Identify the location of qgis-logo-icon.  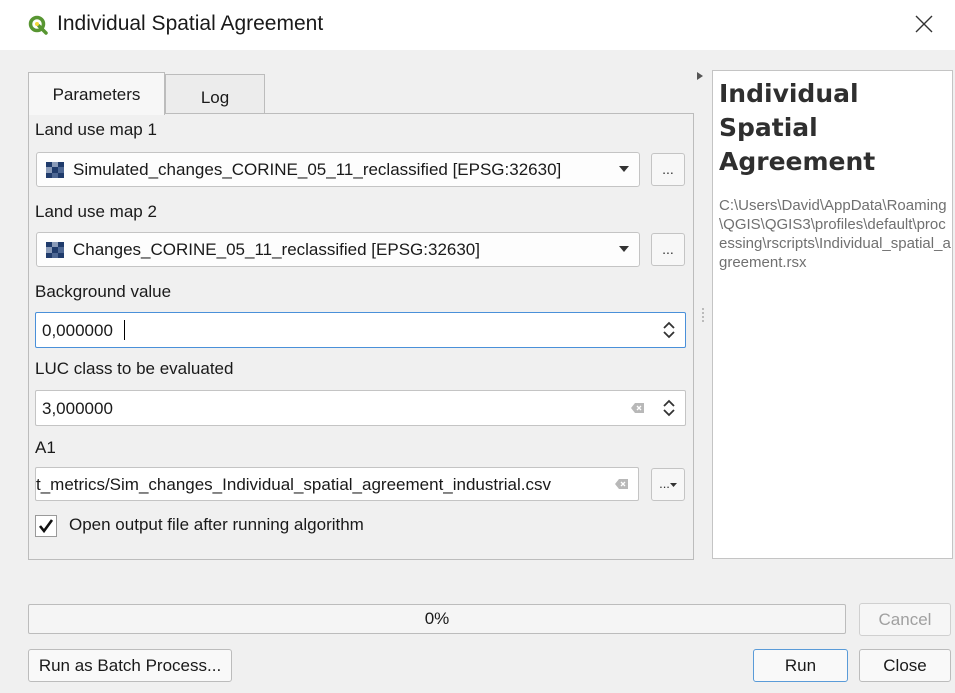
(38, 25).